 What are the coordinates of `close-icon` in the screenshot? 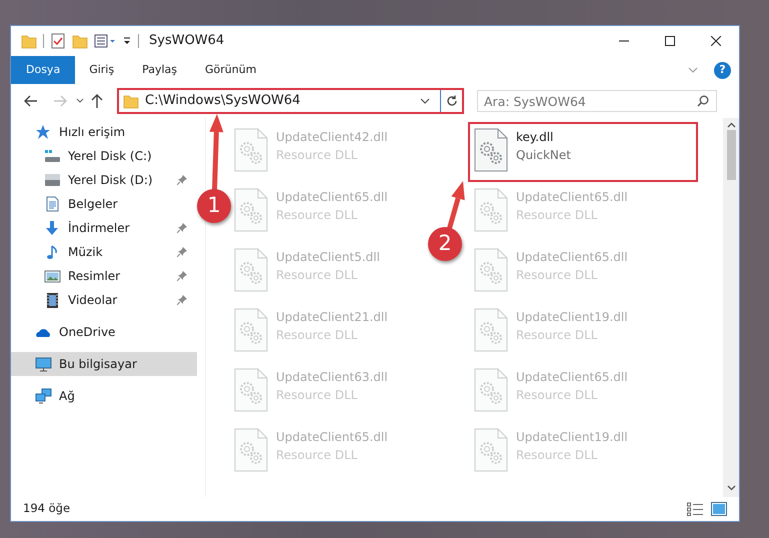 It's located at (716, 41).